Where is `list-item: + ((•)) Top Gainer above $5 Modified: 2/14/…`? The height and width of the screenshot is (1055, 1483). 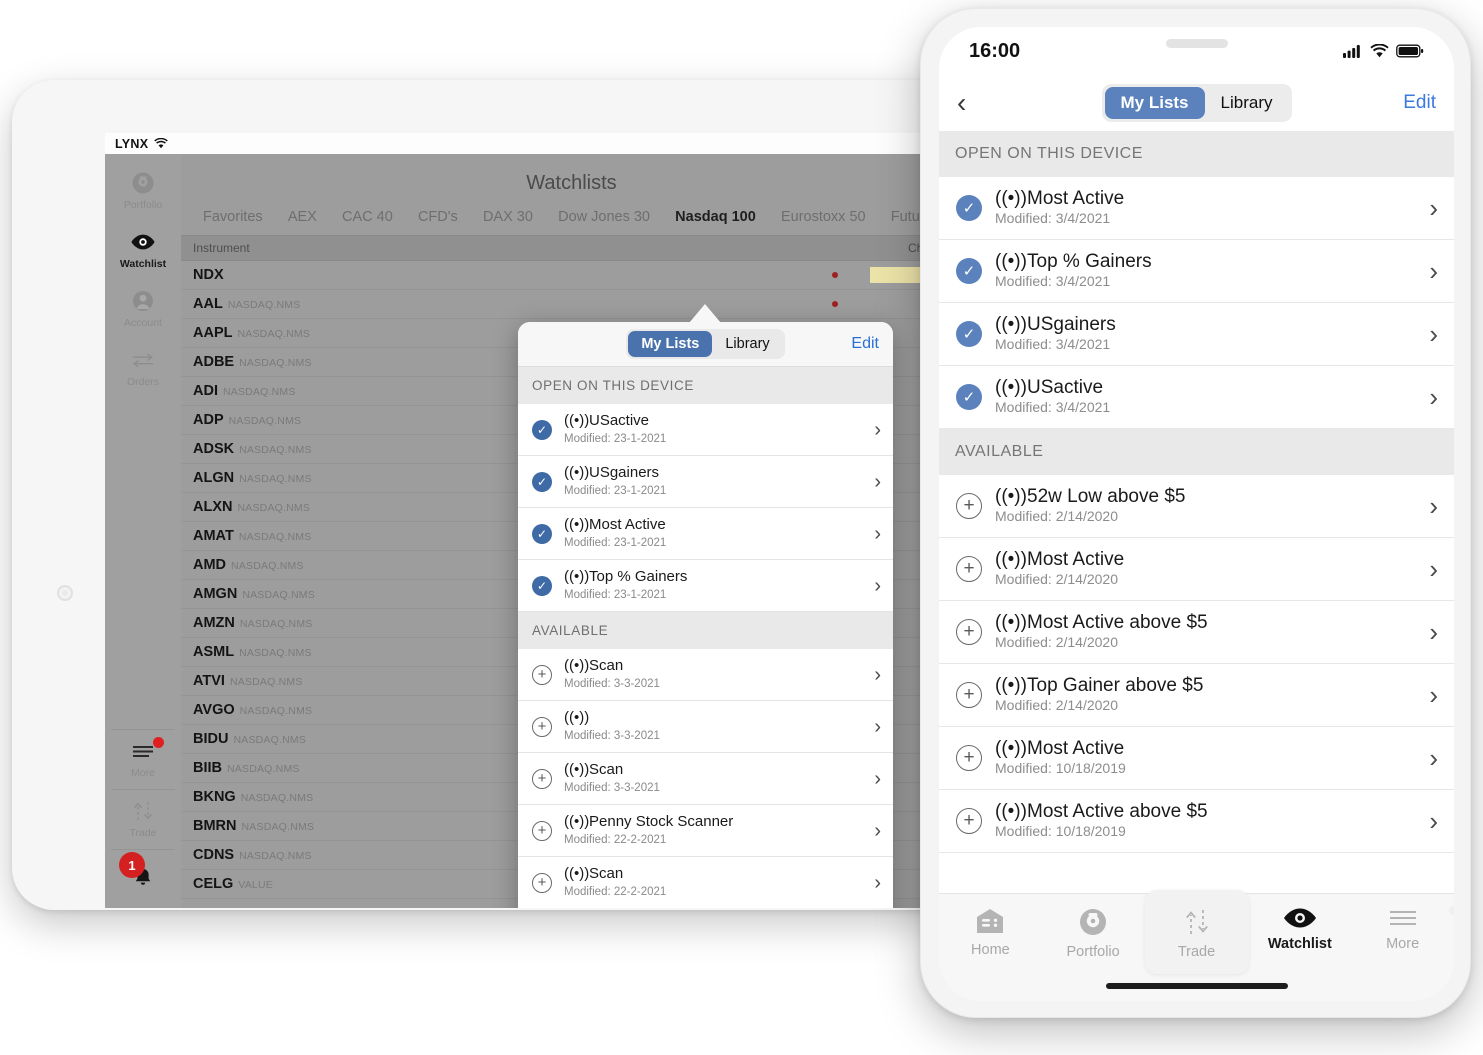
list-item: + ((•)) Top Gainer above $5 Modified: 2/14/… is located at coordinates (1196, 695).